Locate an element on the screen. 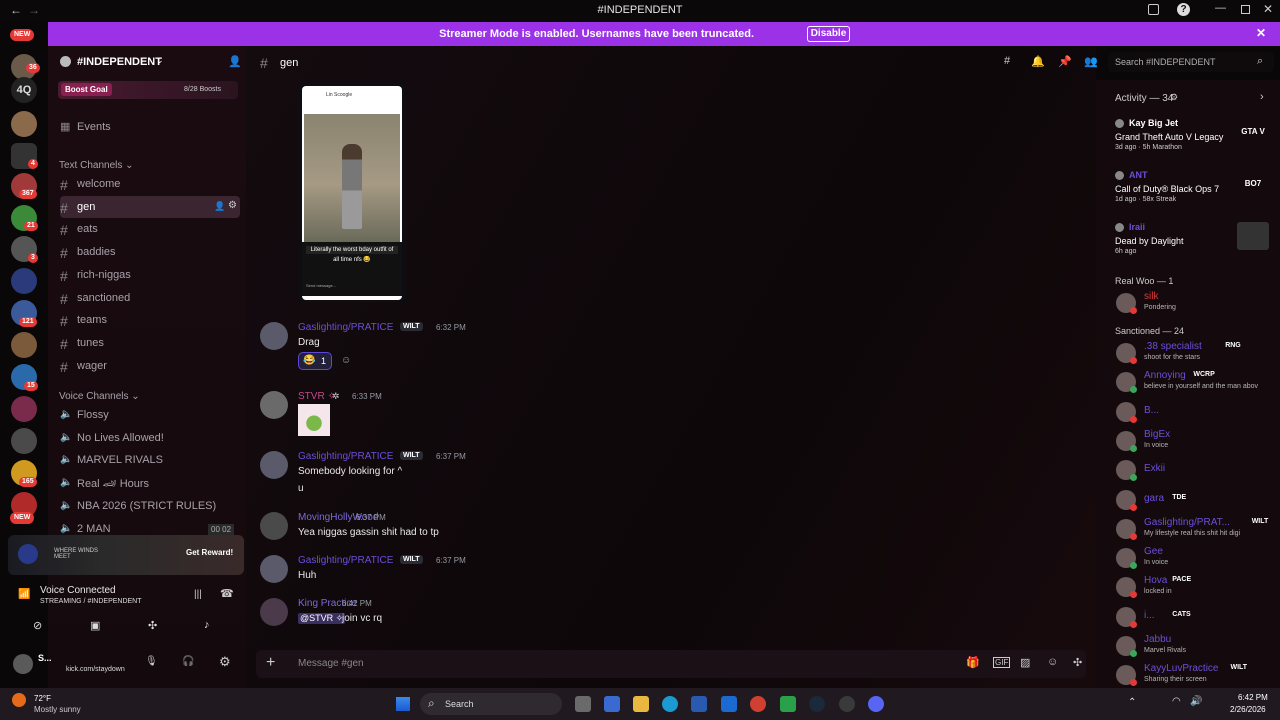  chevron-down-icon: ⌄ is located at coordinates (160, 60).